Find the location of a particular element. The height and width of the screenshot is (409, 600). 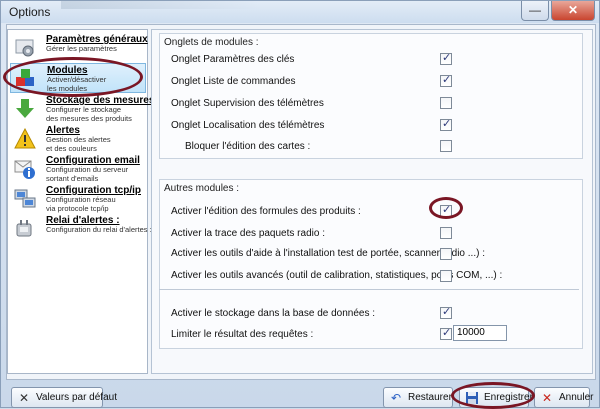

keys-params-tab-checkbox is located at coordinates (446, 58).